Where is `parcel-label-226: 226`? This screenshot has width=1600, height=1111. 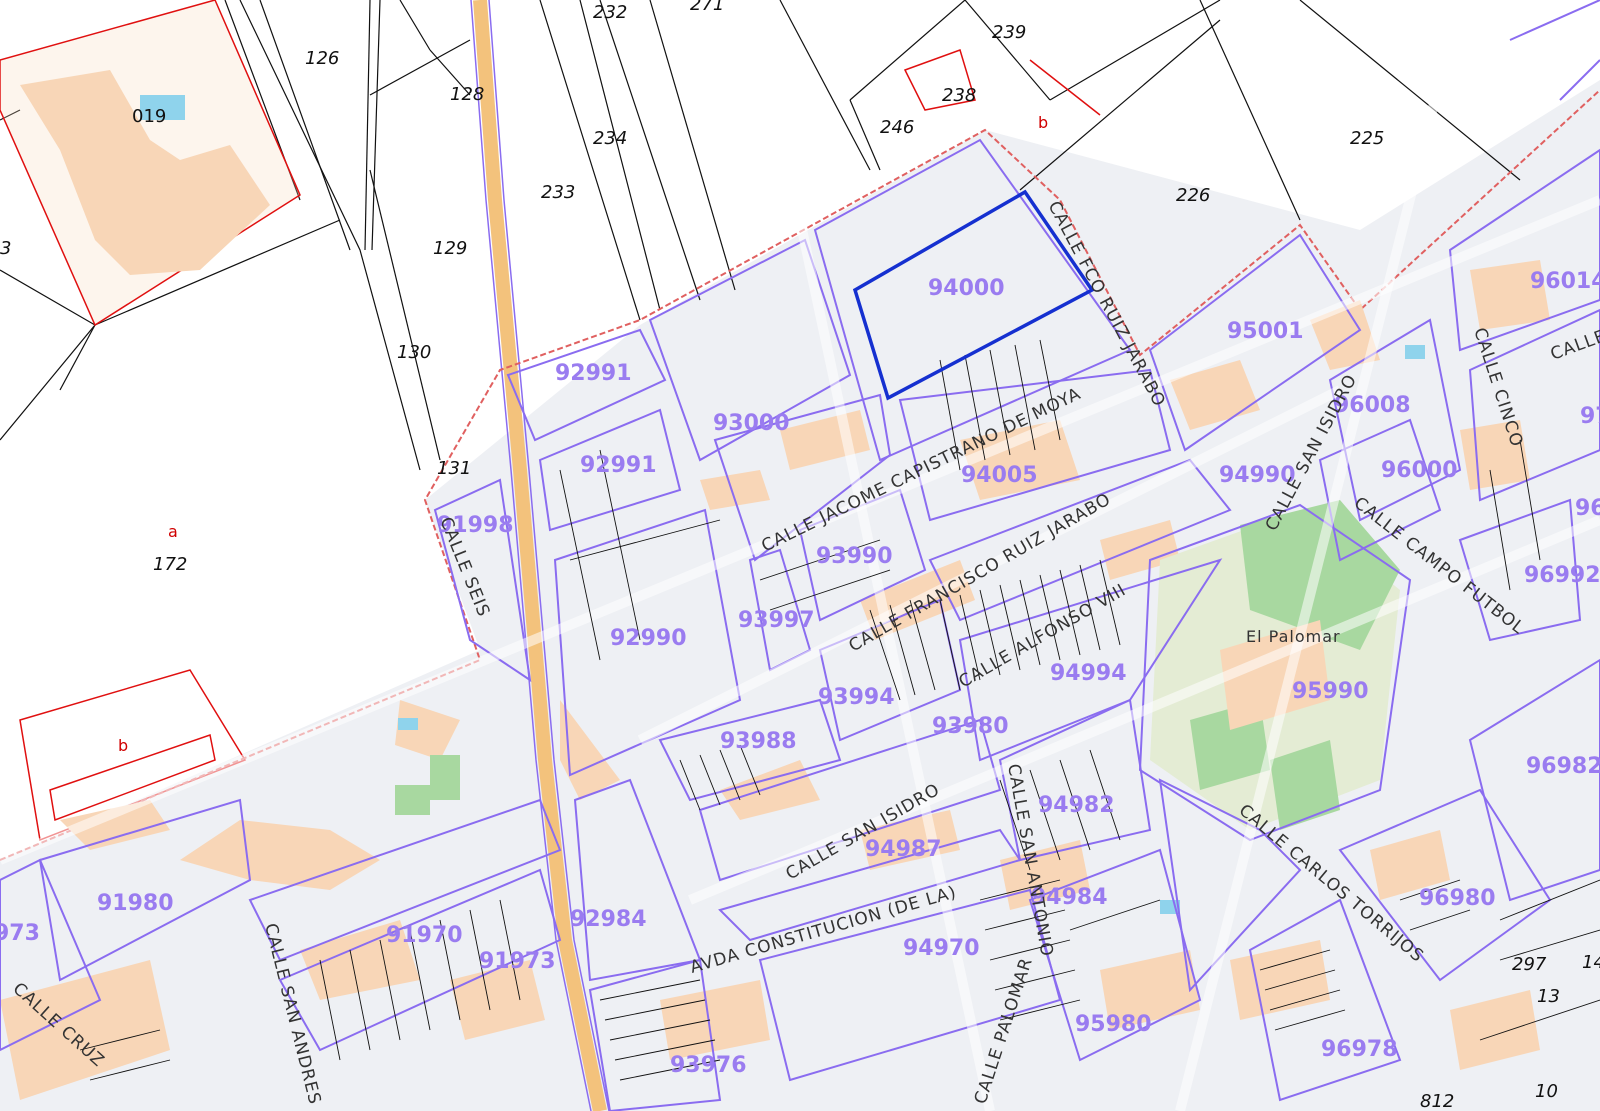 parcel-label-226: 226 is located at coordinates (1193, 195).